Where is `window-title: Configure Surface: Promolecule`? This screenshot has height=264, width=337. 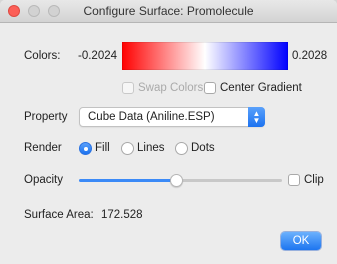
window-title: Configure Surface: Promolecule is located at coordinates (168, 11).